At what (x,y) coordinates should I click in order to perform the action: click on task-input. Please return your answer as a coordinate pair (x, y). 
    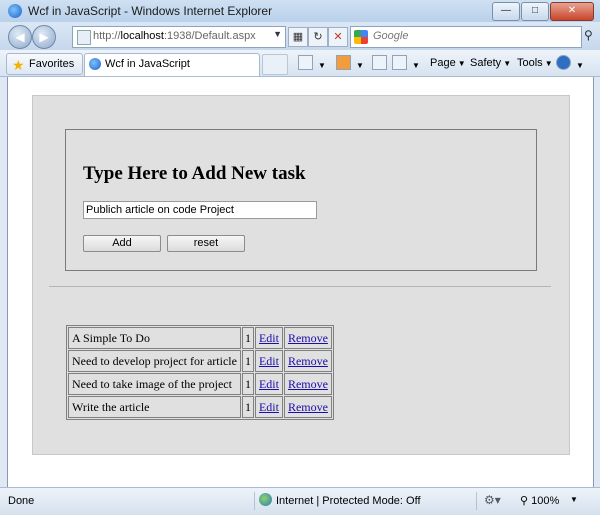
    Looking at the image, I should click on (200, 210).